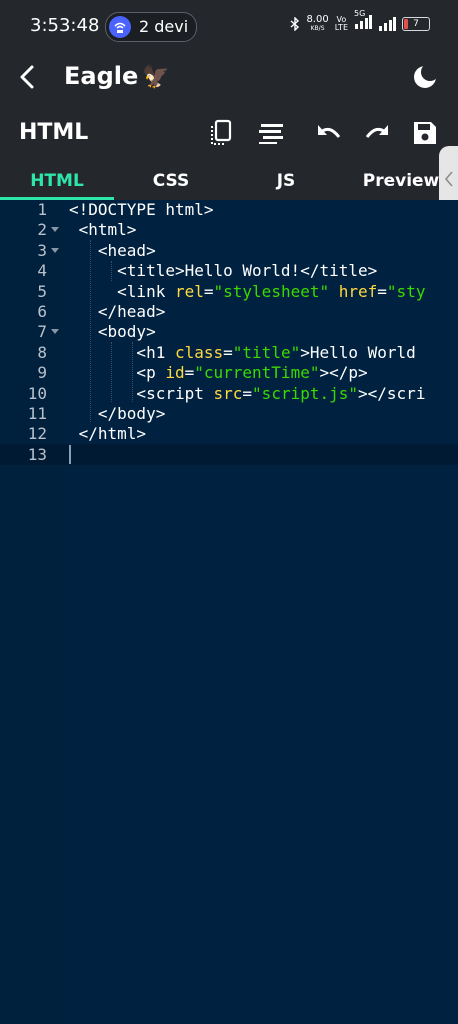  I want to click on save-button, so click(425, 133).